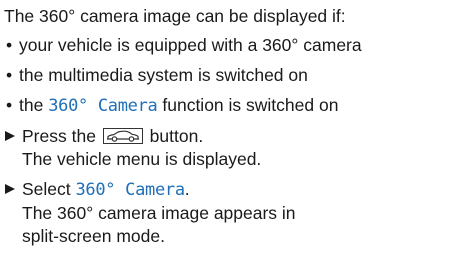 This screenshot has height=267, width=462. What do you see at coordinates (61, 136) in the screenshot?
I see `step-text-before: Press the` at bounding box center [61, 136].